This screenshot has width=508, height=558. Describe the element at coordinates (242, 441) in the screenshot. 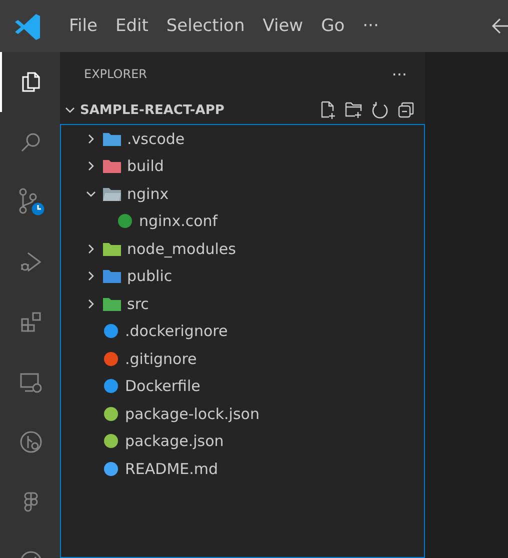

I see `tree-item: package.json` at that location.